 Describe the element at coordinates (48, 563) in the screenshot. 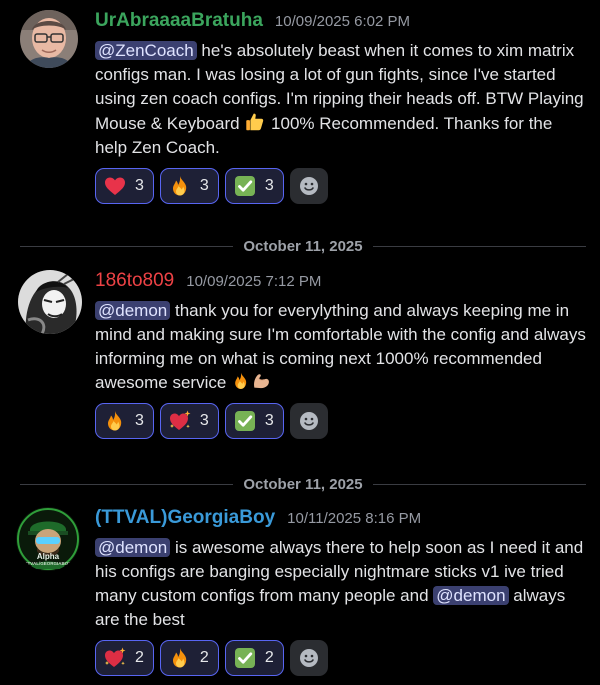

I see `avatar-logo-subtext: TTVAL/GEORGIABOY` at that location.